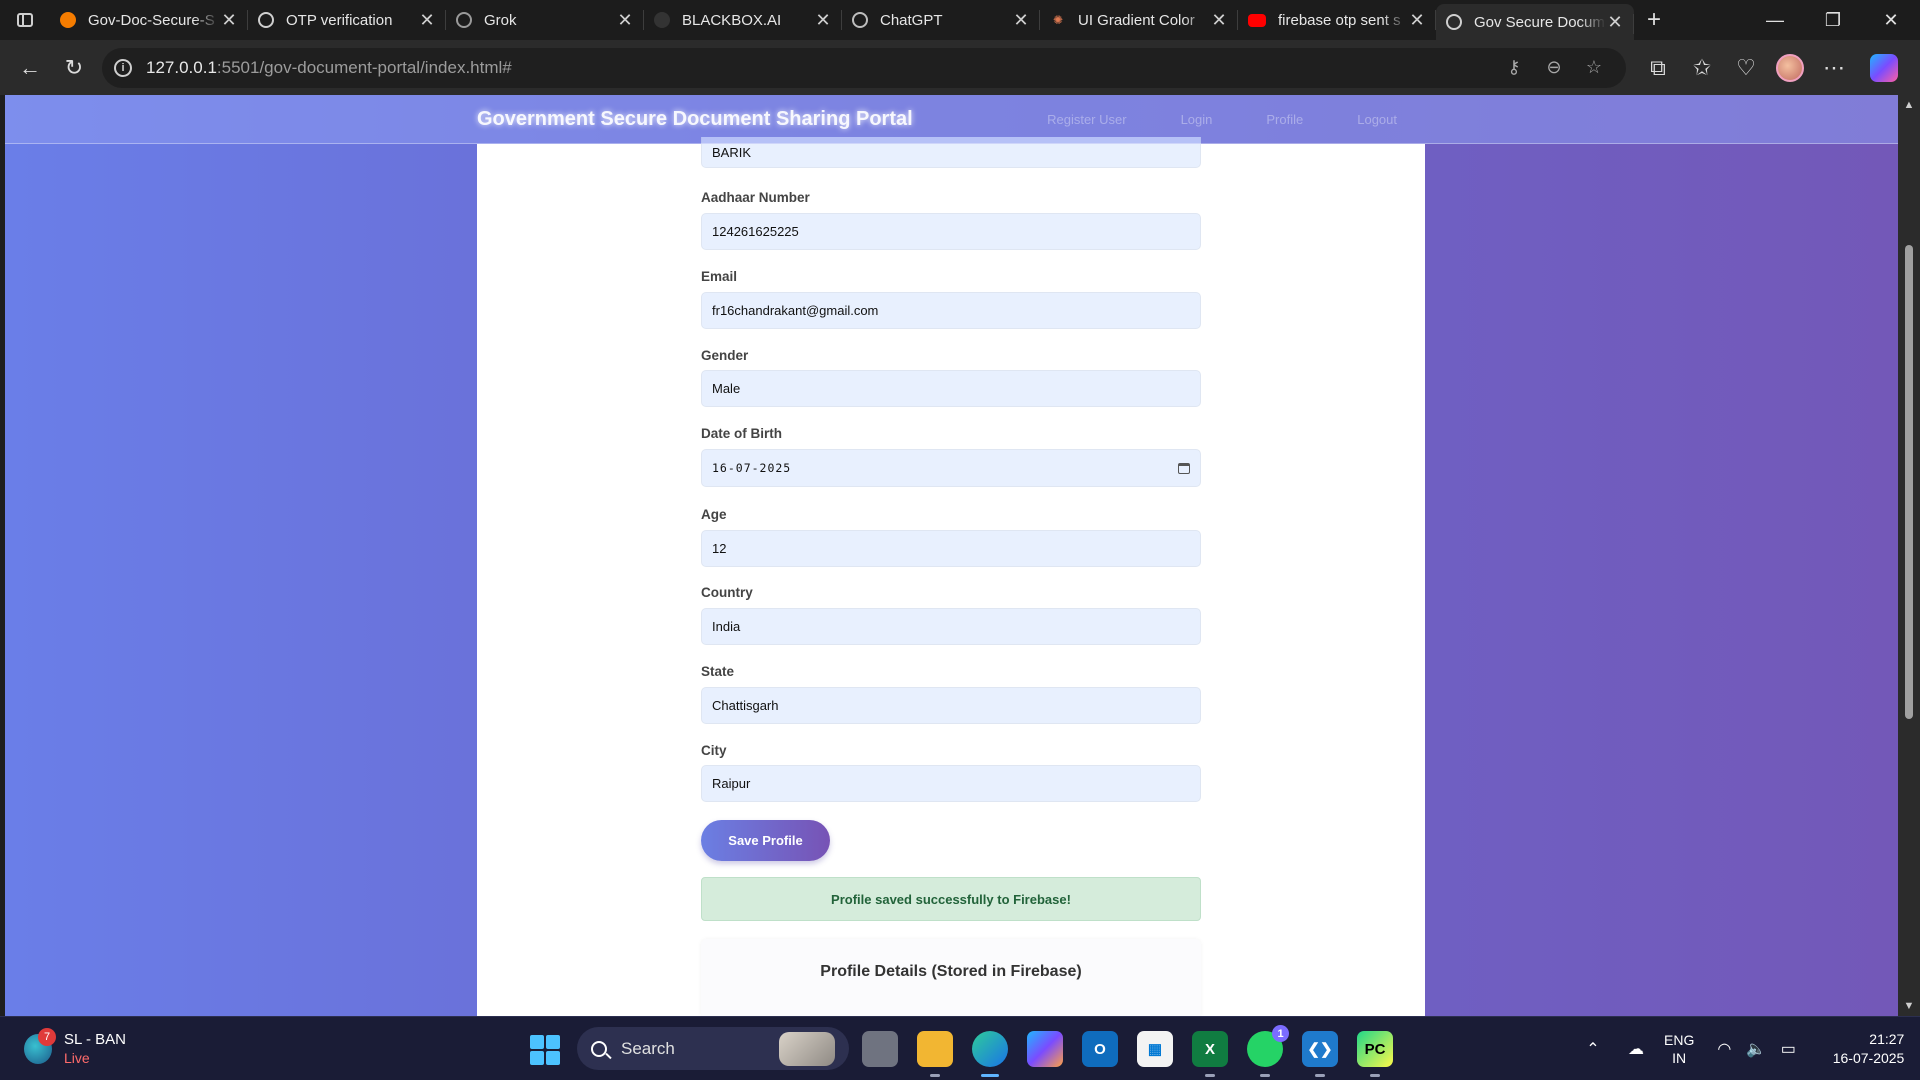  What do you see at coordinates (40, 1046) in the screenshot?
I see `cricket-icon: 7` at bounding box center [40, 1046].